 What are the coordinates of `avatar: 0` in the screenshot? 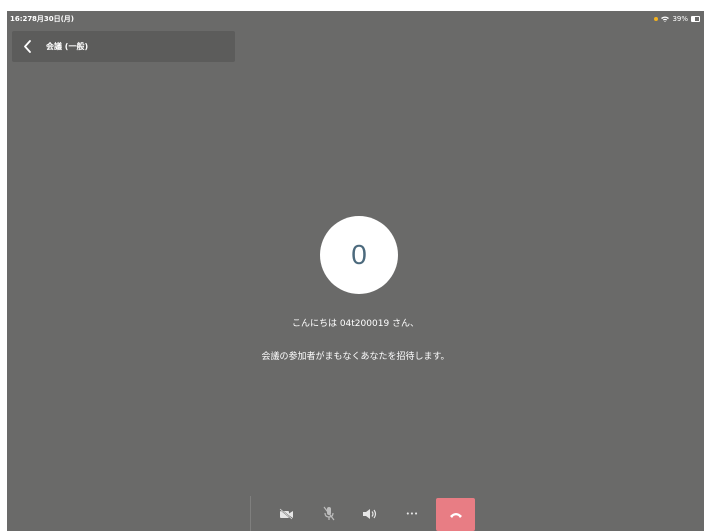 It's located at (359, 255).